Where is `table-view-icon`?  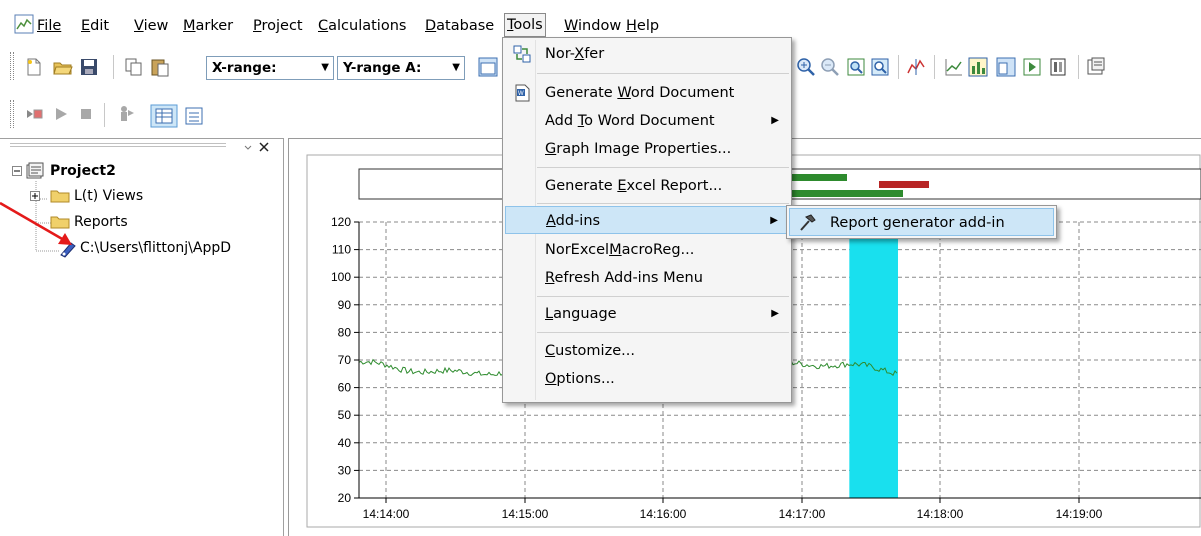 table-view-icon is located at coordinates (164, 116).